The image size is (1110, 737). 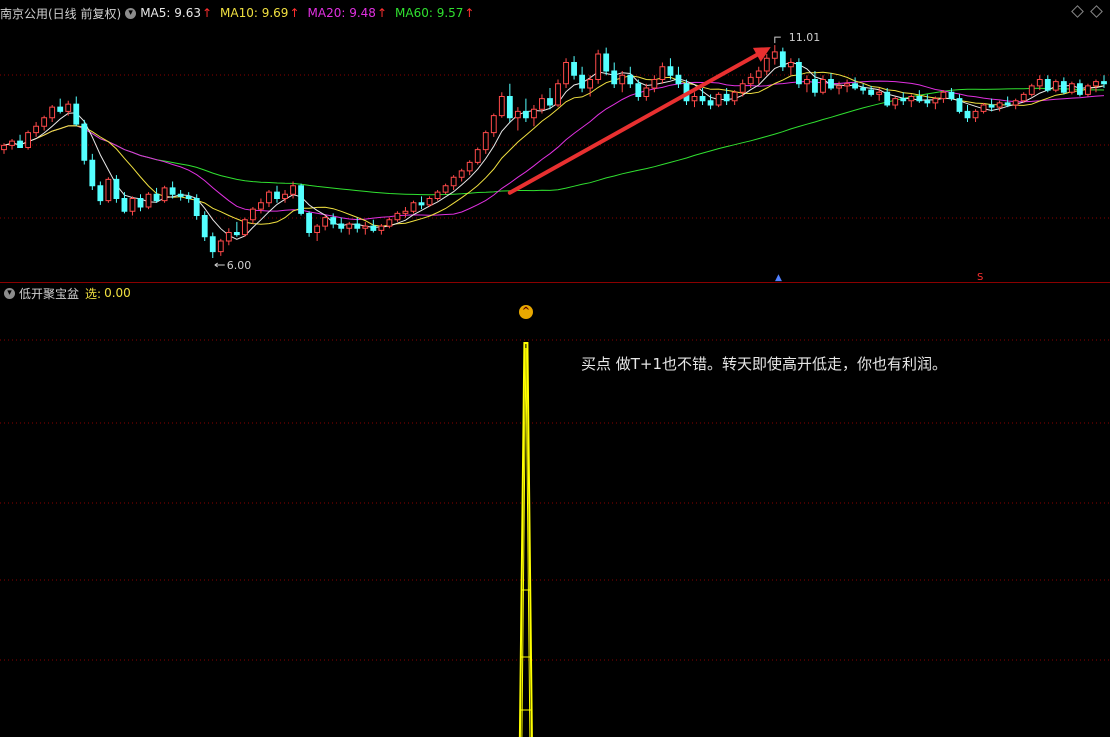 What do you see at coordinates (131, 13) in the screenshot?
I see `settings-dropdown-icon: ▾` at bounding box center [131, 13].